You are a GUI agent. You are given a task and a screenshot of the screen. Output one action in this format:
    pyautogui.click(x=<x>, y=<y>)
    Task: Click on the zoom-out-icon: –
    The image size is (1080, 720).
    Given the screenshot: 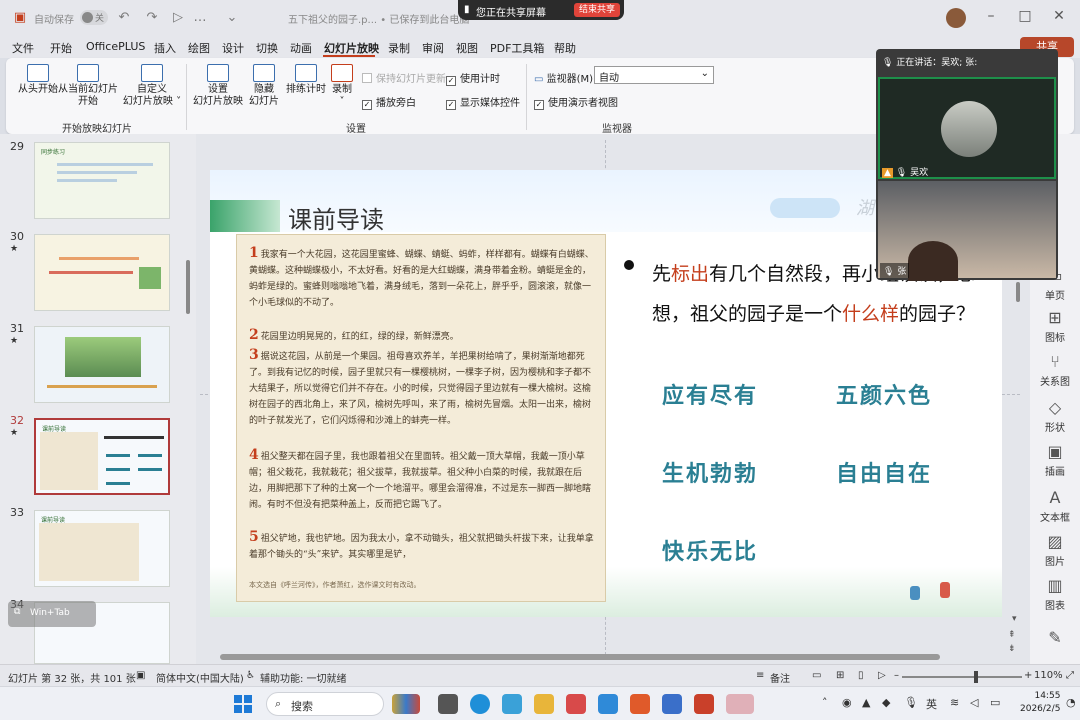 What is the action you would take?
    pyautogui.click(x=896, y=675)
    